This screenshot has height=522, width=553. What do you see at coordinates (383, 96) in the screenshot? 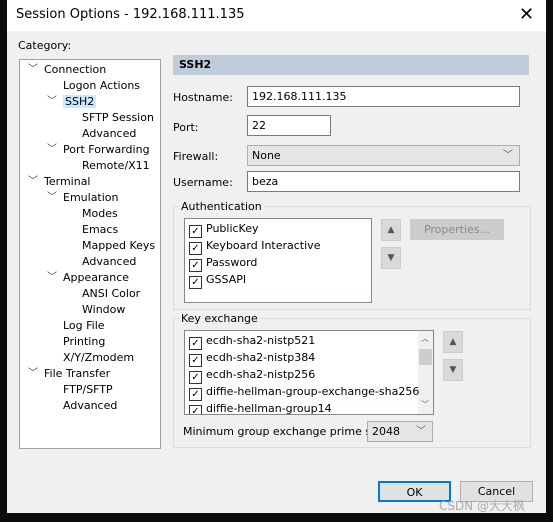
I see `hostname-input: 192.168.111.135` at bounding box center [383, 96].